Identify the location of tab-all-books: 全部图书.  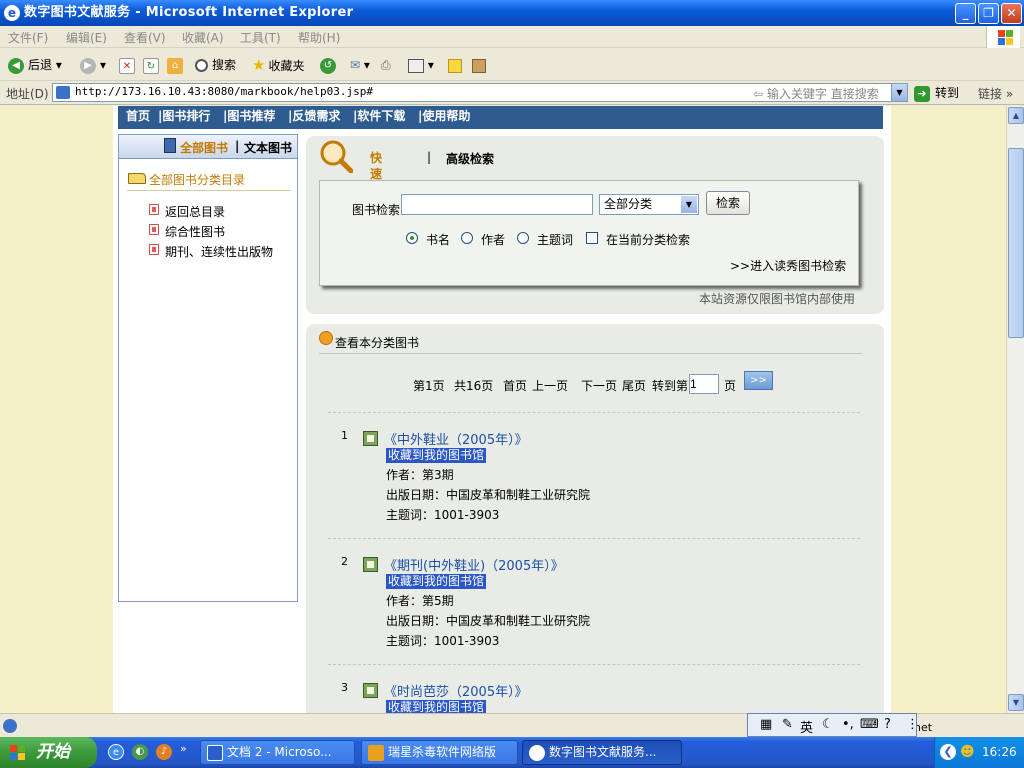
(204, 147).